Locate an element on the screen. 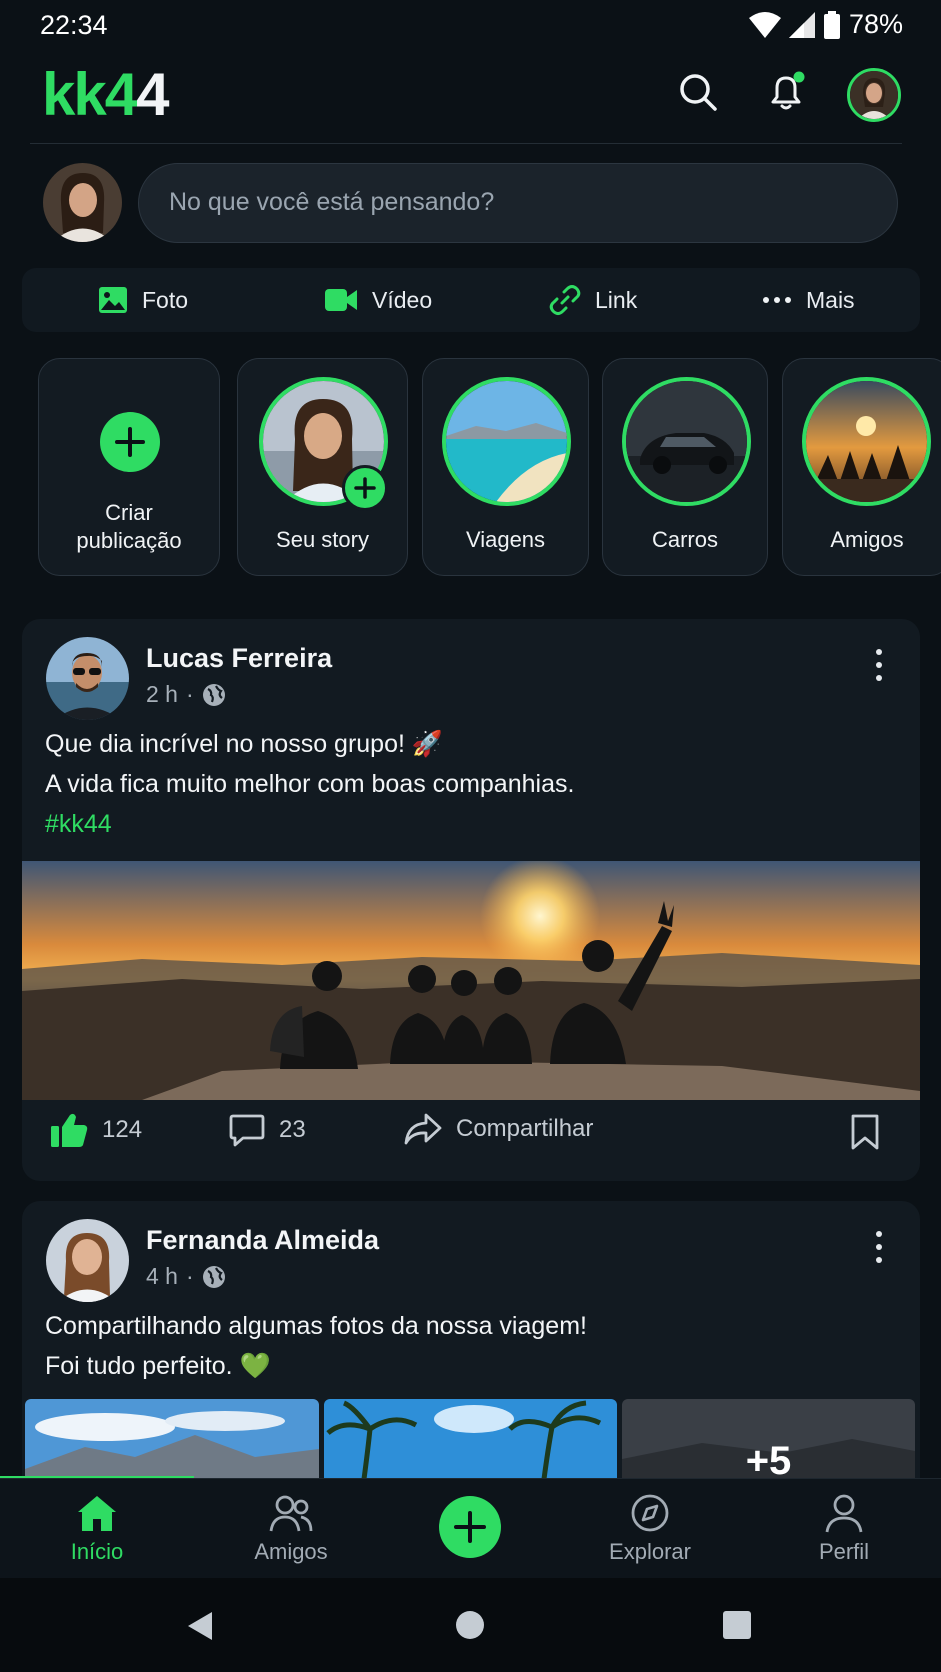 The width and height of the screenshot is (941, 1672). story-carros: Carros is located at coordinates (685, 467).